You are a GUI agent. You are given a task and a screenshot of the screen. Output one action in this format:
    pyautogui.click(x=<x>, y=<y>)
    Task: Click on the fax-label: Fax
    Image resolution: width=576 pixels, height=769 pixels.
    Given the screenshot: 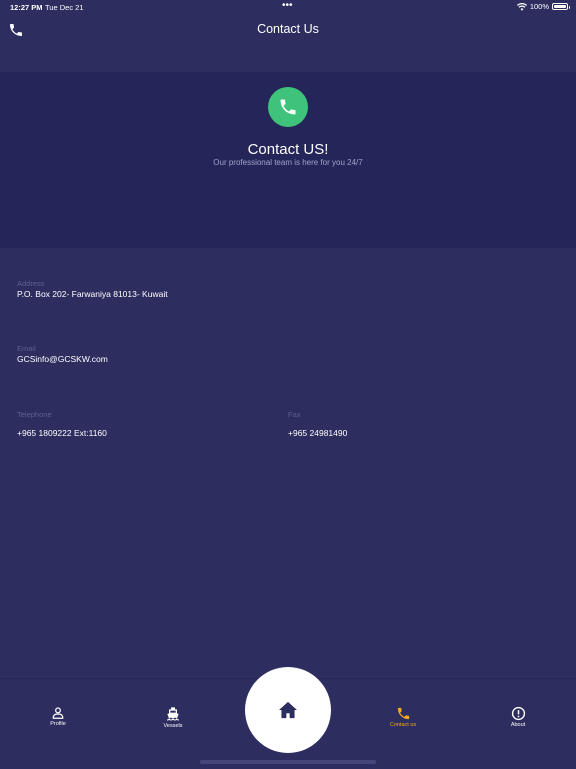 What is the action you would take?
    pyautogui.click(x=294, y=414)
    